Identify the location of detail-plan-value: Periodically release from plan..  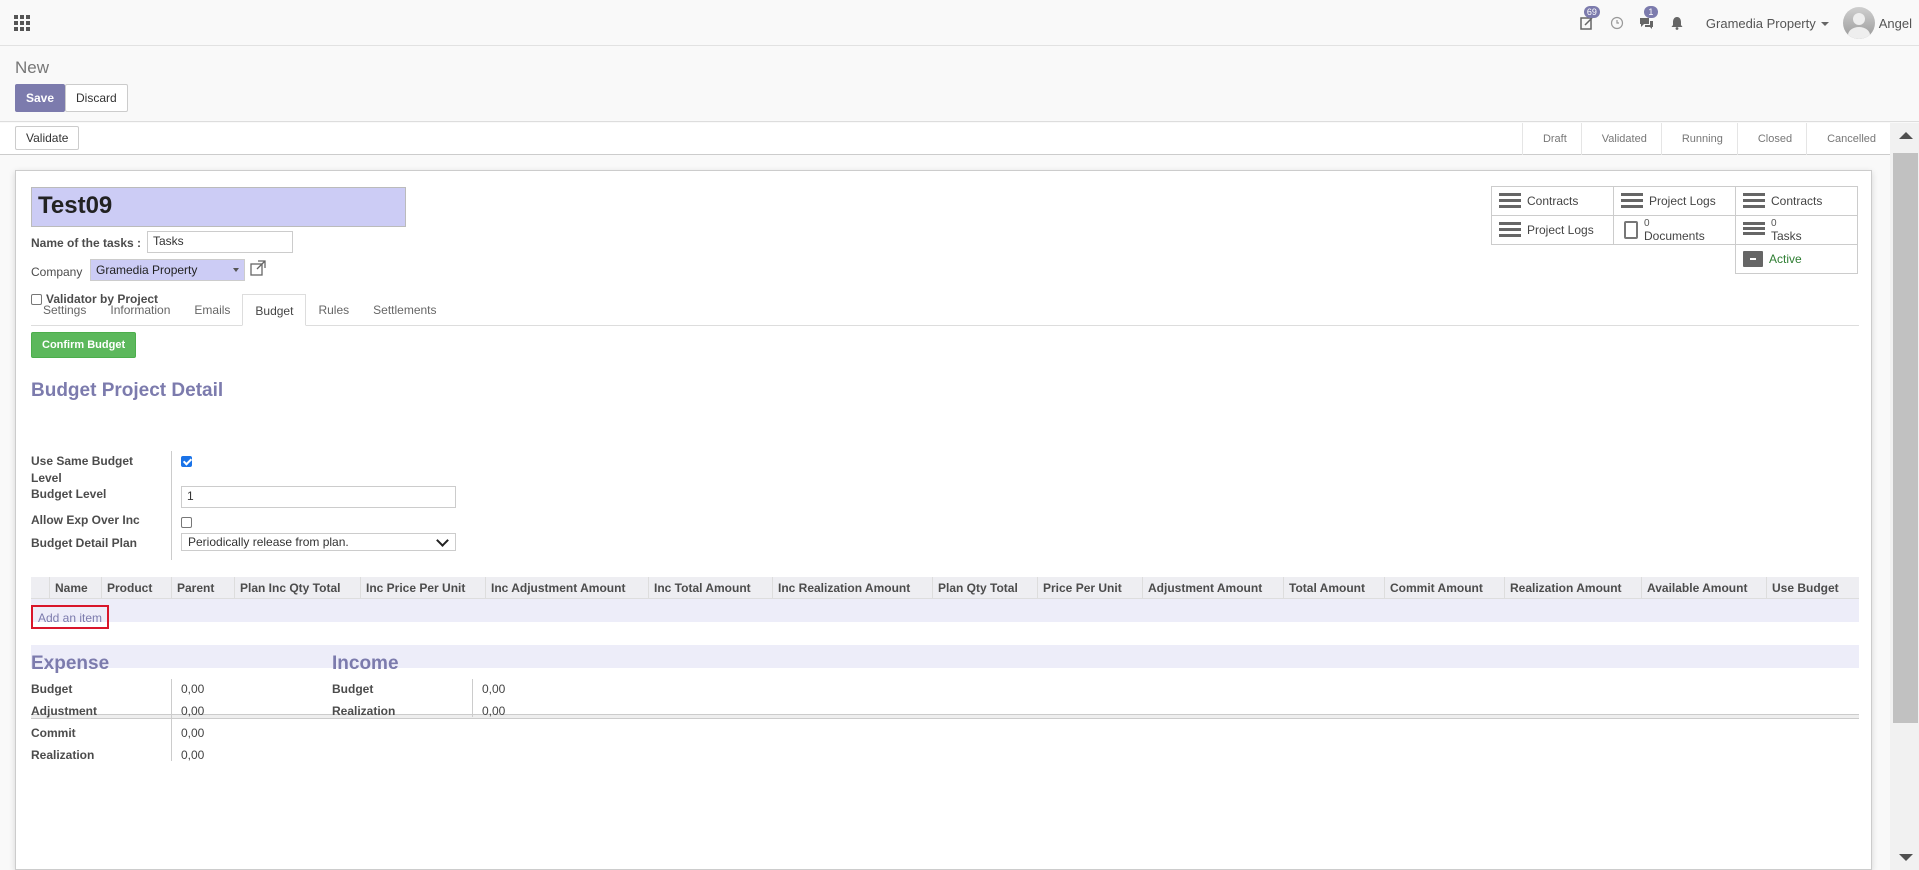
(268, 542).